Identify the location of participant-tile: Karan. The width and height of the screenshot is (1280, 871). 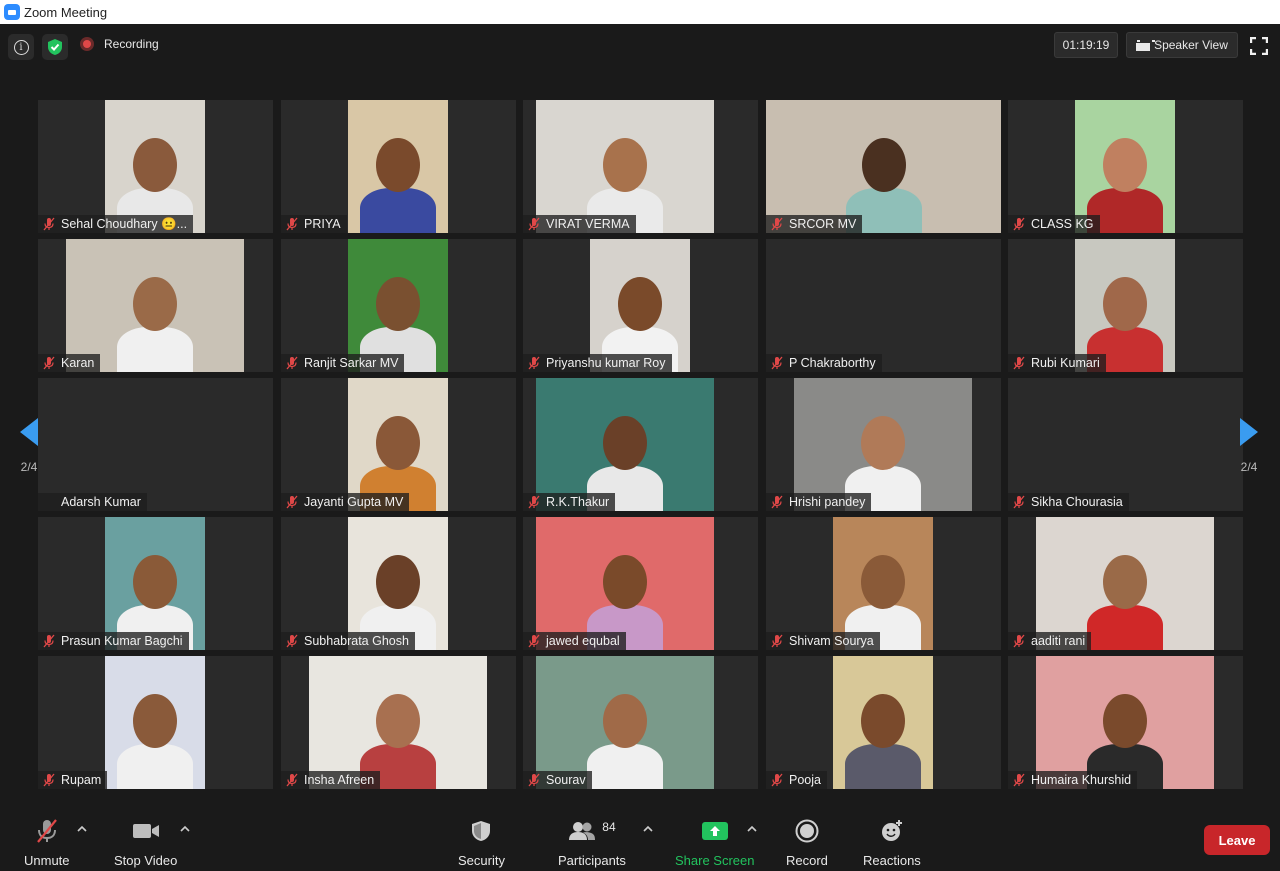
(155, 305).